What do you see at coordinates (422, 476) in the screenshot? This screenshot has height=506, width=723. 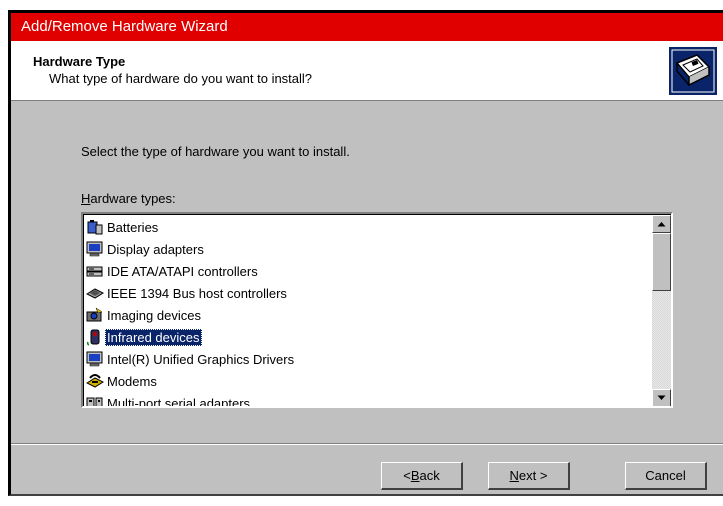 I see `back-button: < Back` at bounding box center [422, 476].